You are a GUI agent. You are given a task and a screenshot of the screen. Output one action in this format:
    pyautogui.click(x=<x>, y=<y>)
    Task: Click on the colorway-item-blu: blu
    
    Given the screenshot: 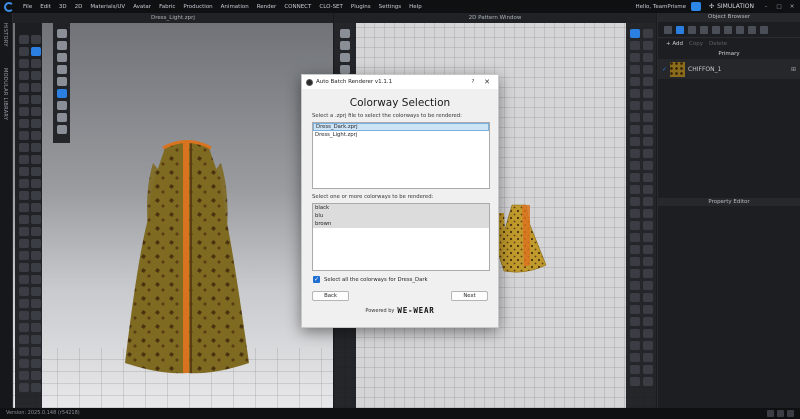 What is the action you would take?
    pyautogui.click(x=401, y=216)
    